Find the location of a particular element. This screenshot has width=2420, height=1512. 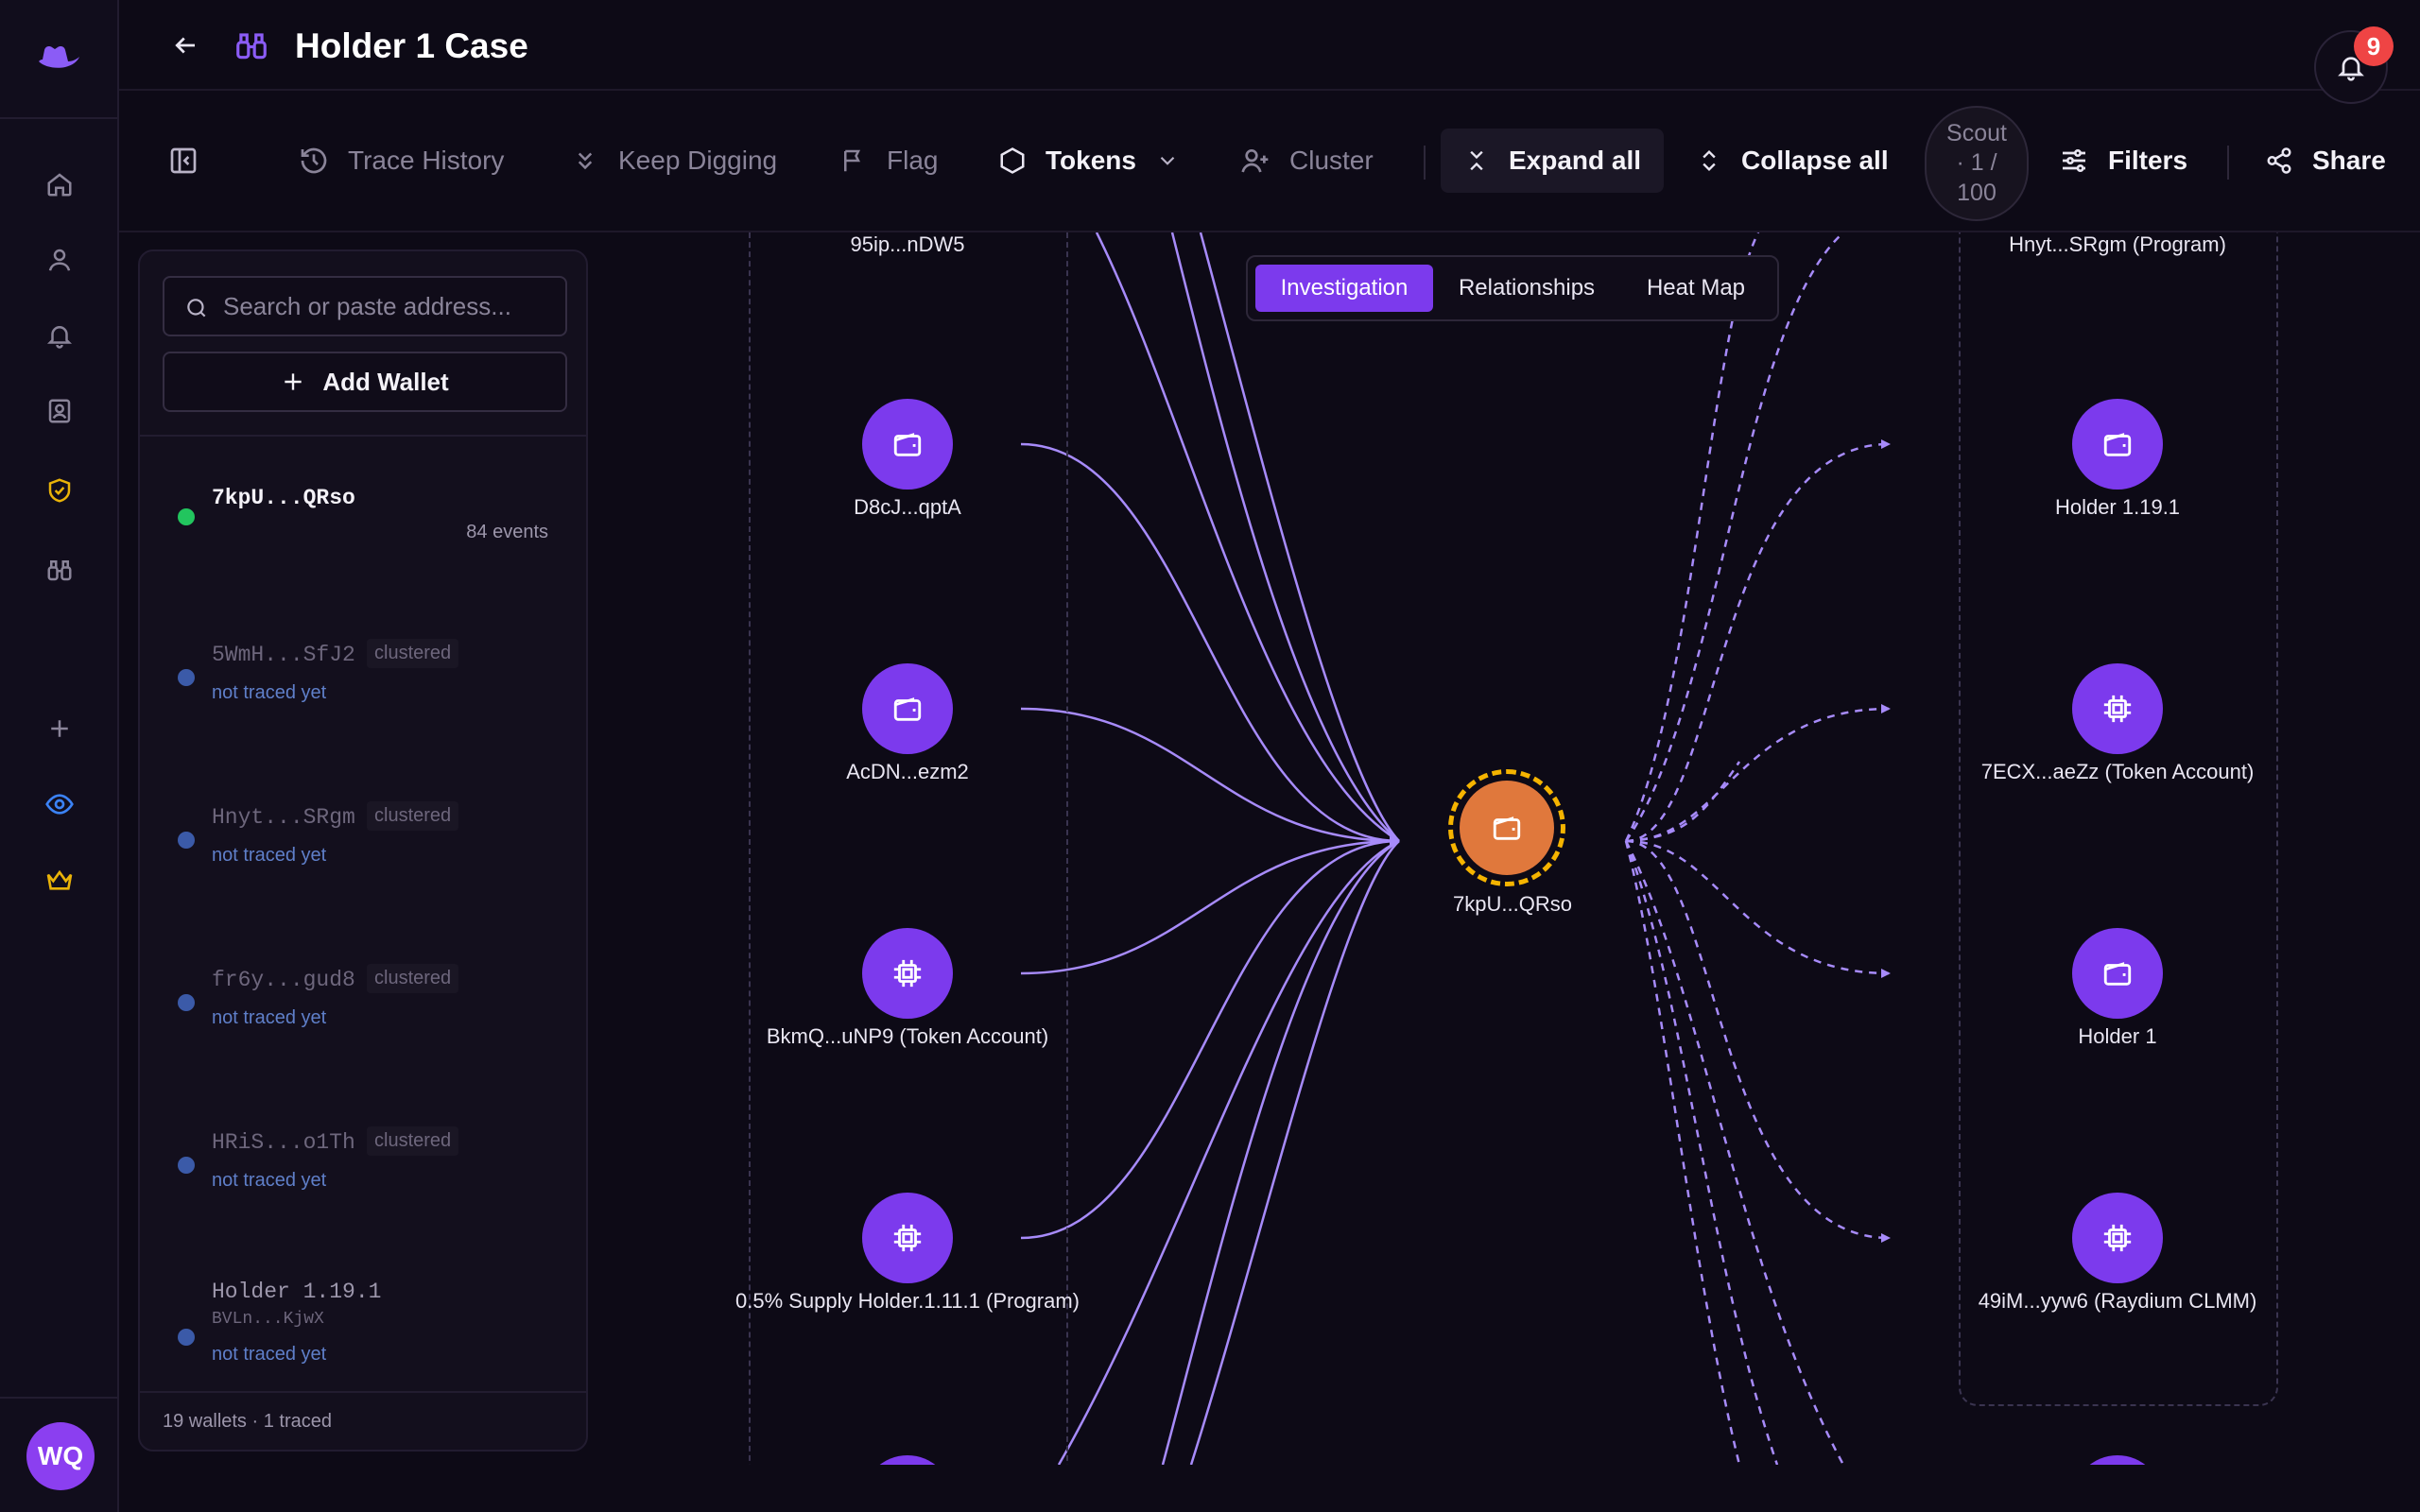

wallet-list-item: Holder 1.19.1 BVLn...KjwX not traced yet is located at coordinates (363, 1344).